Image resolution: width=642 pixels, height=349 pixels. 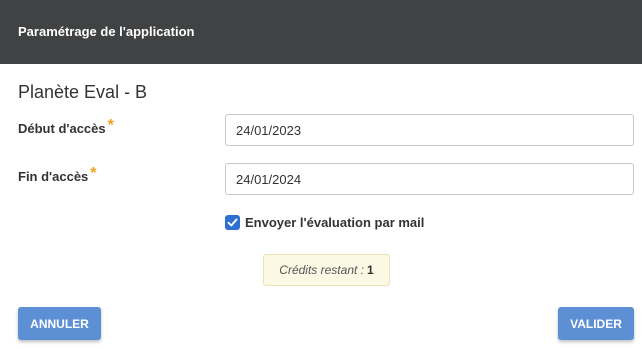 I want to click on checkmark-icon, so click(x=232, y=222).